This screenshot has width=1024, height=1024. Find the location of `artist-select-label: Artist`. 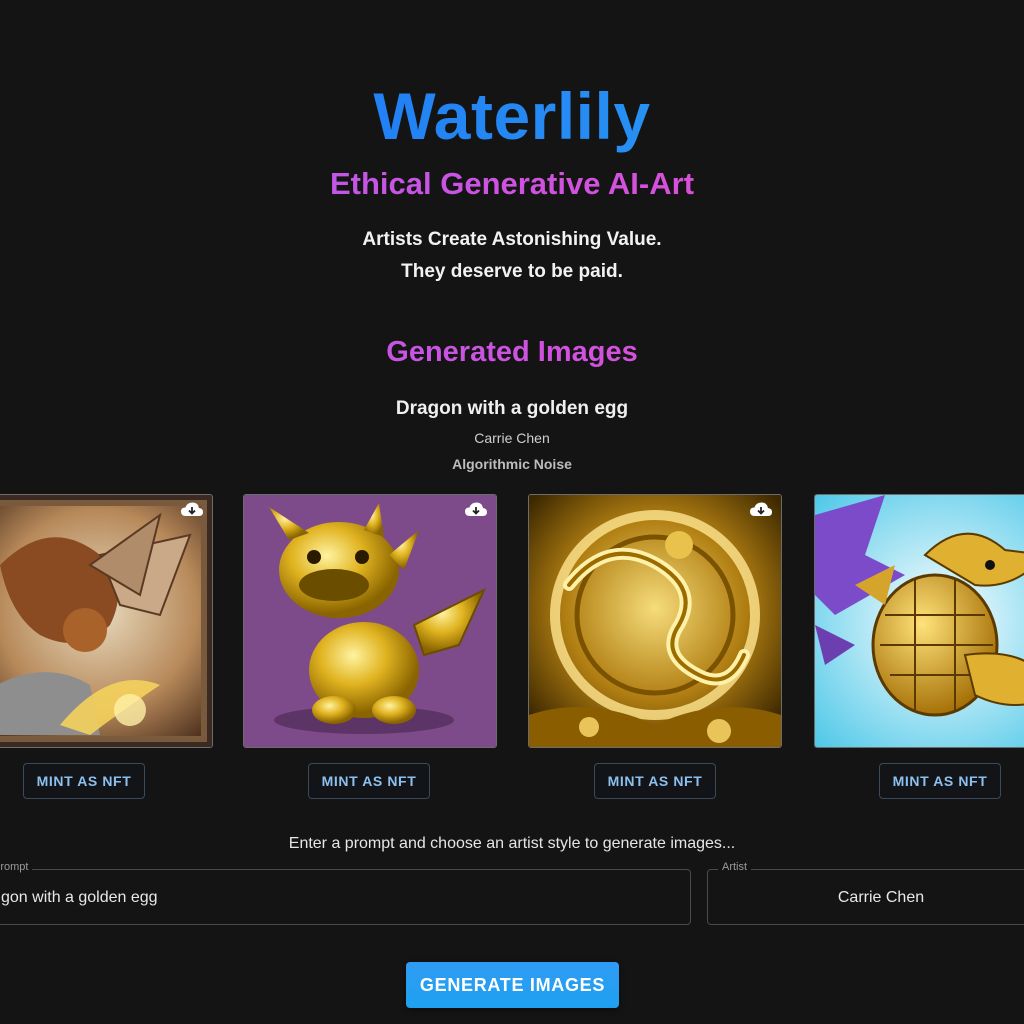

artist-select-label: Artist is located at coordinates (735, 867).